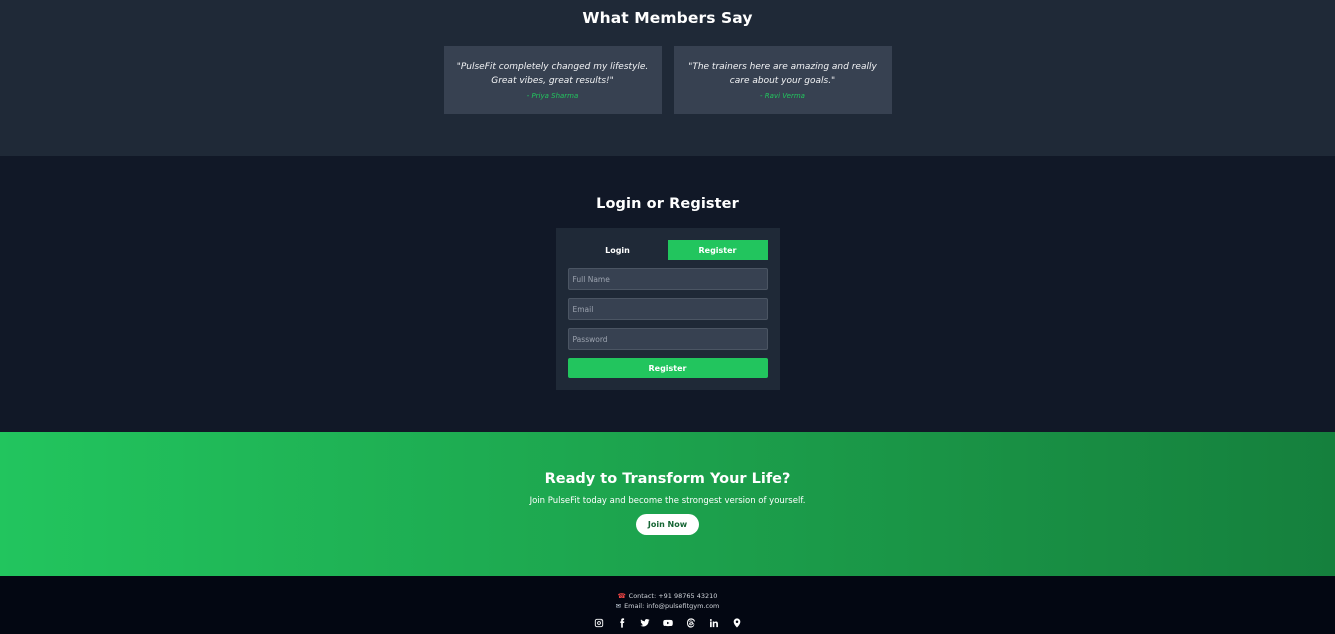 Image resolution: width=1335 pixels, height=634 pixels. I want to click on location-icon, so click(736, 622).